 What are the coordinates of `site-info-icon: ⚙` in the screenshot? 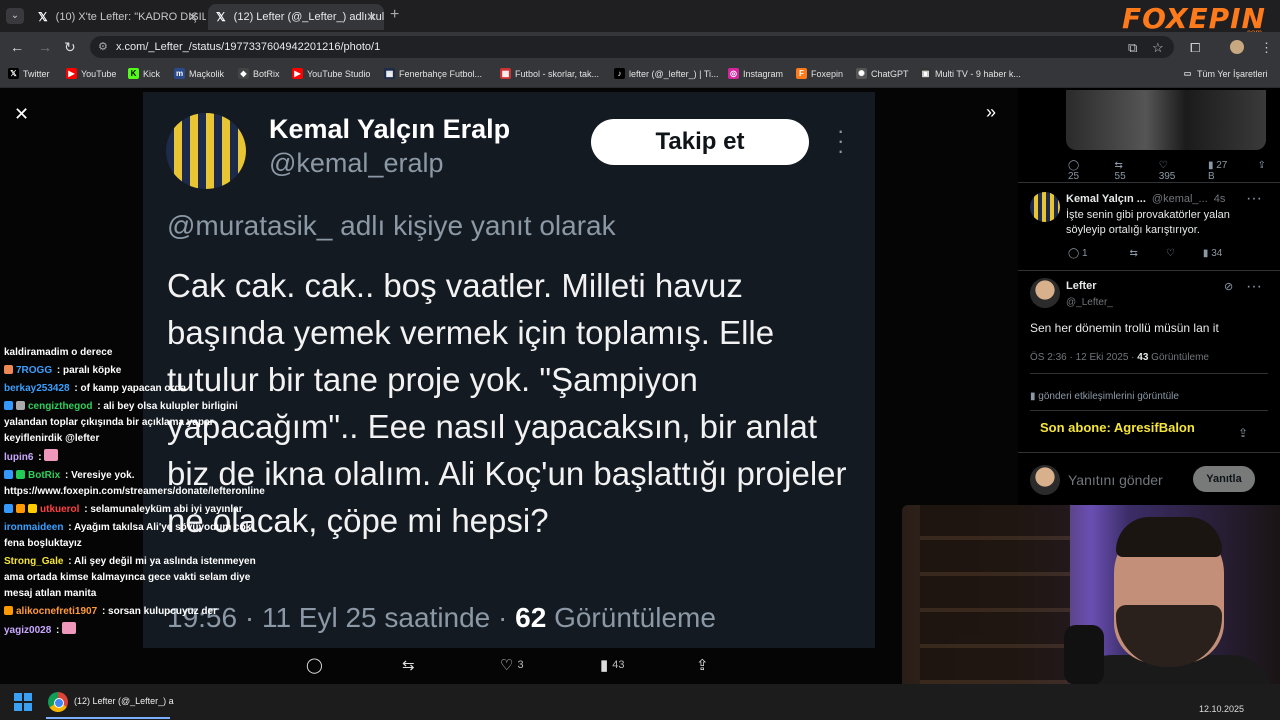 It's located at (103, 47).